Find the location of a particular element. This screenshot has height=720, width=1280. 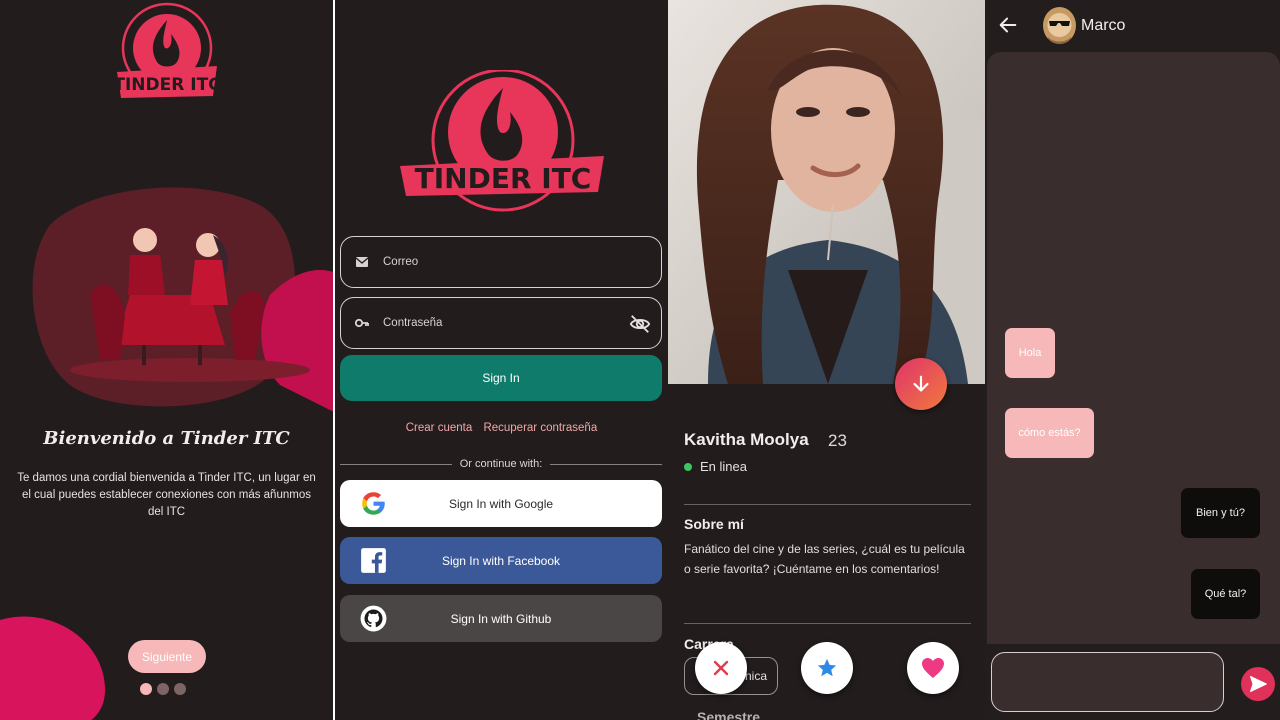

google-sign-in-label: Sign In with Google is located at coordinates (501, 503).